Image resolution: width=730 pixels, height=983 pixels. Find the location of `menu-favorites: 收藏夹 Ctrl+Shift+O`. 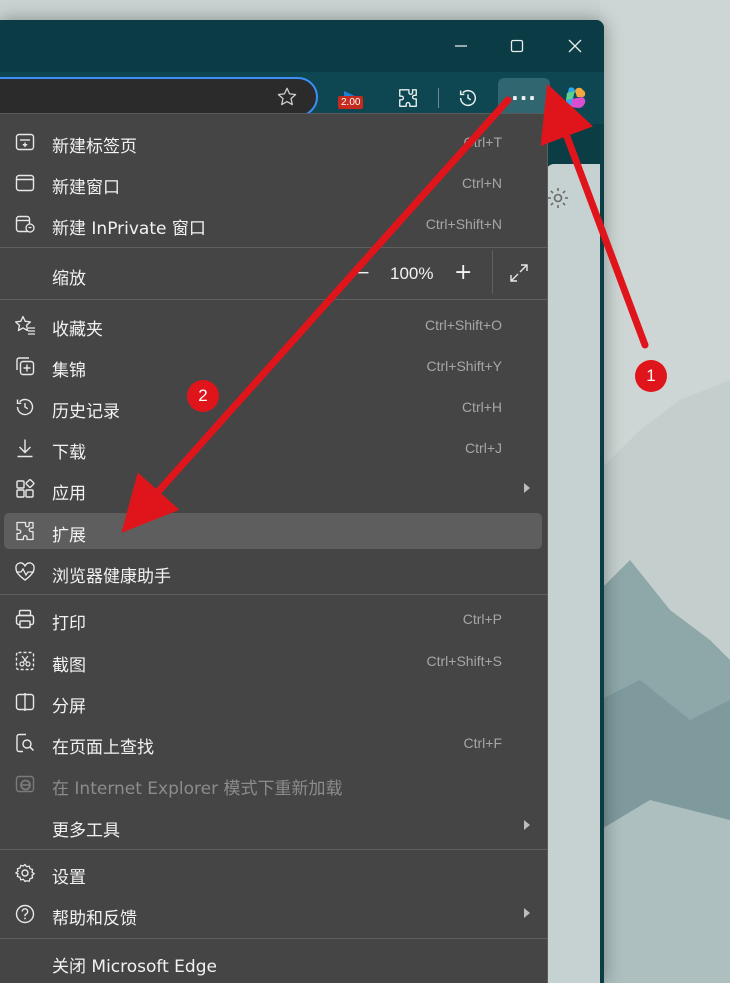

menu-favorites: 收藏夹 Ctrl+Shift+O is located at coordinates (273, 325).